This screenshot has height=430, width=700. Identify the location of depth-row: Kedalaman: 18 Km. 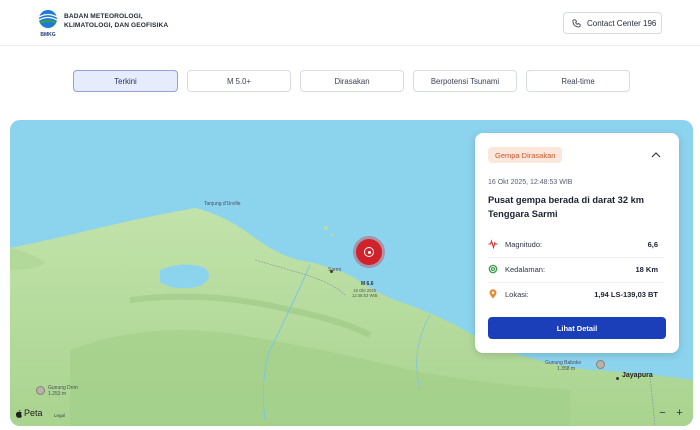
(573, 269).